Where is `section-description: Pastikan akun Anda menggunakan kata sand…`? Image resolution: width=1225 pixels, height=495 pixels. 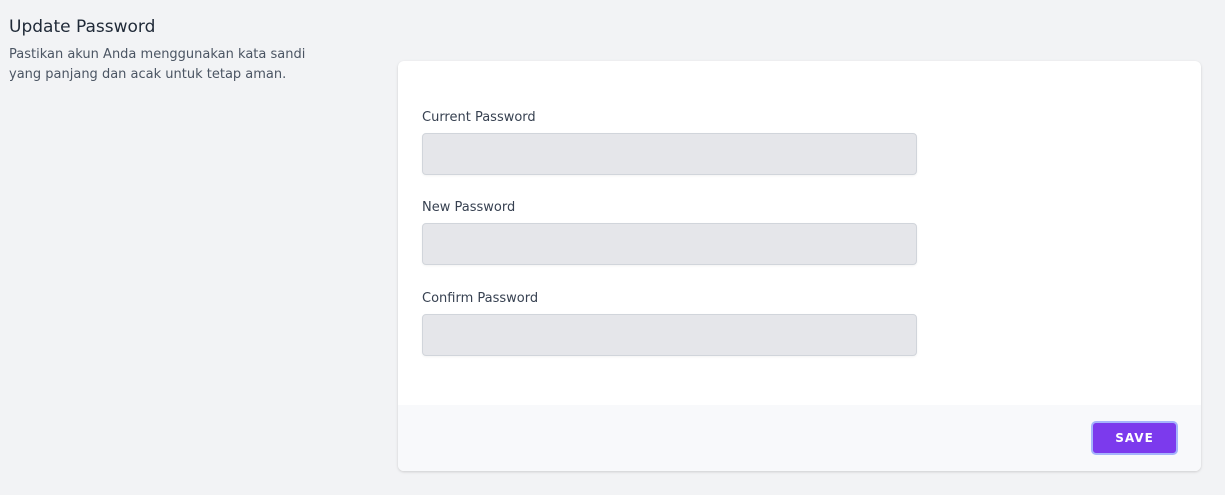 section-description: Pastikan akun Anda menggunakan kata sand… is located at coordinates (157, 64).